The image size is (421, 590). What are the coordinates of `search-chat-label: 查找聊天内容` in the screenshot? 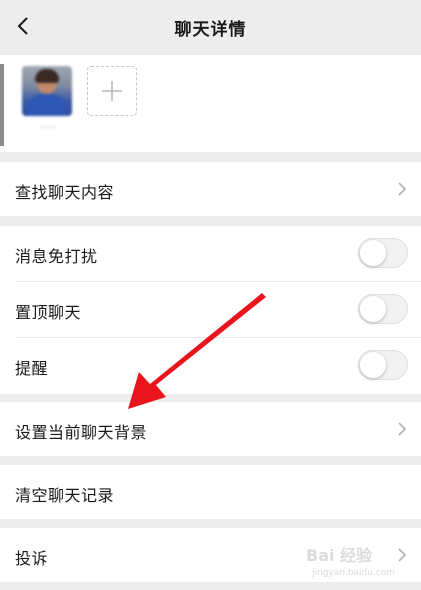 It's located at (65, 192).